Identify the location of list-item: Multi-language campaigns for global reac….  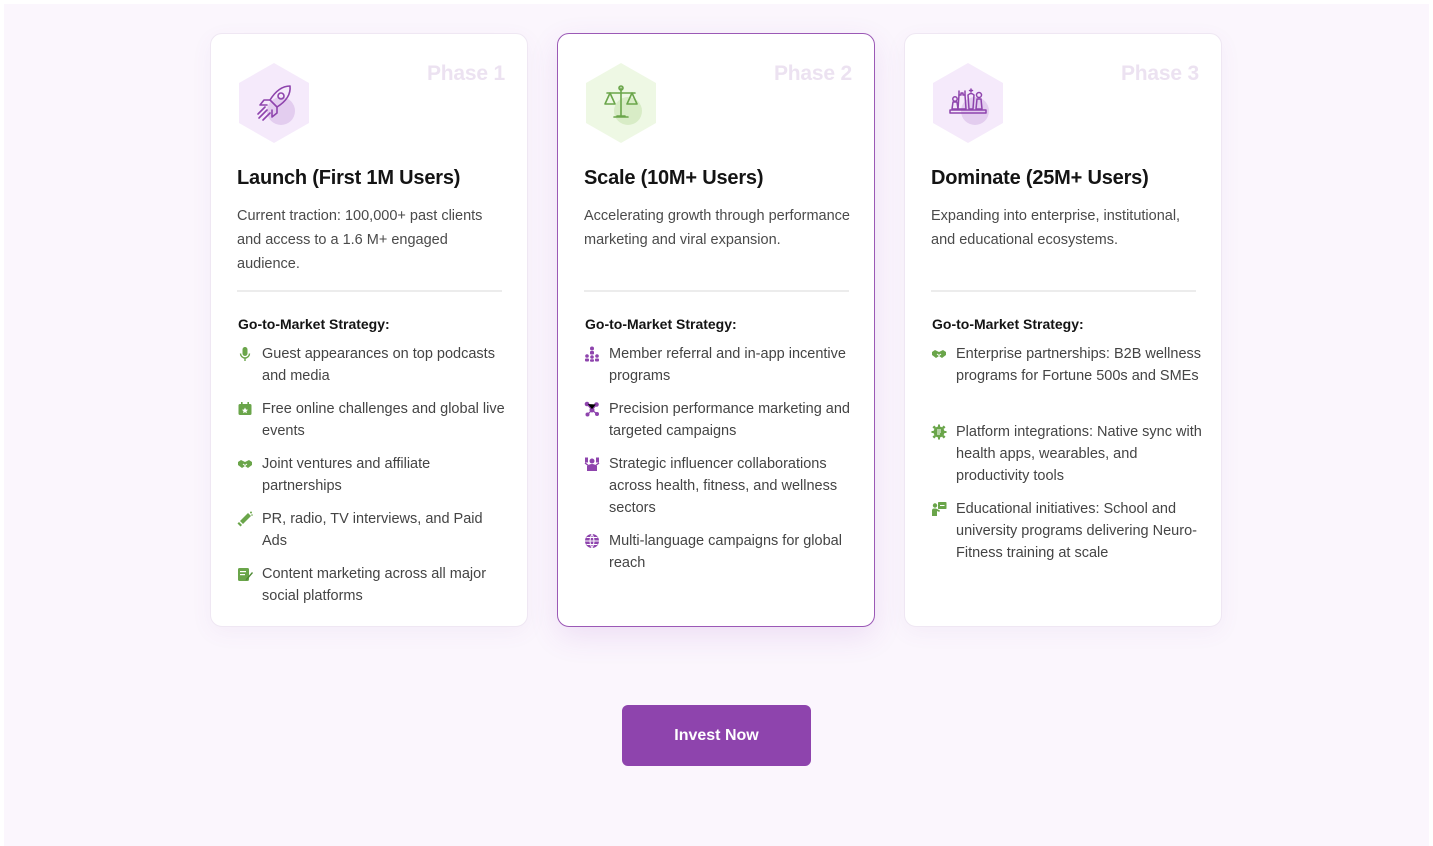
(720, 552).